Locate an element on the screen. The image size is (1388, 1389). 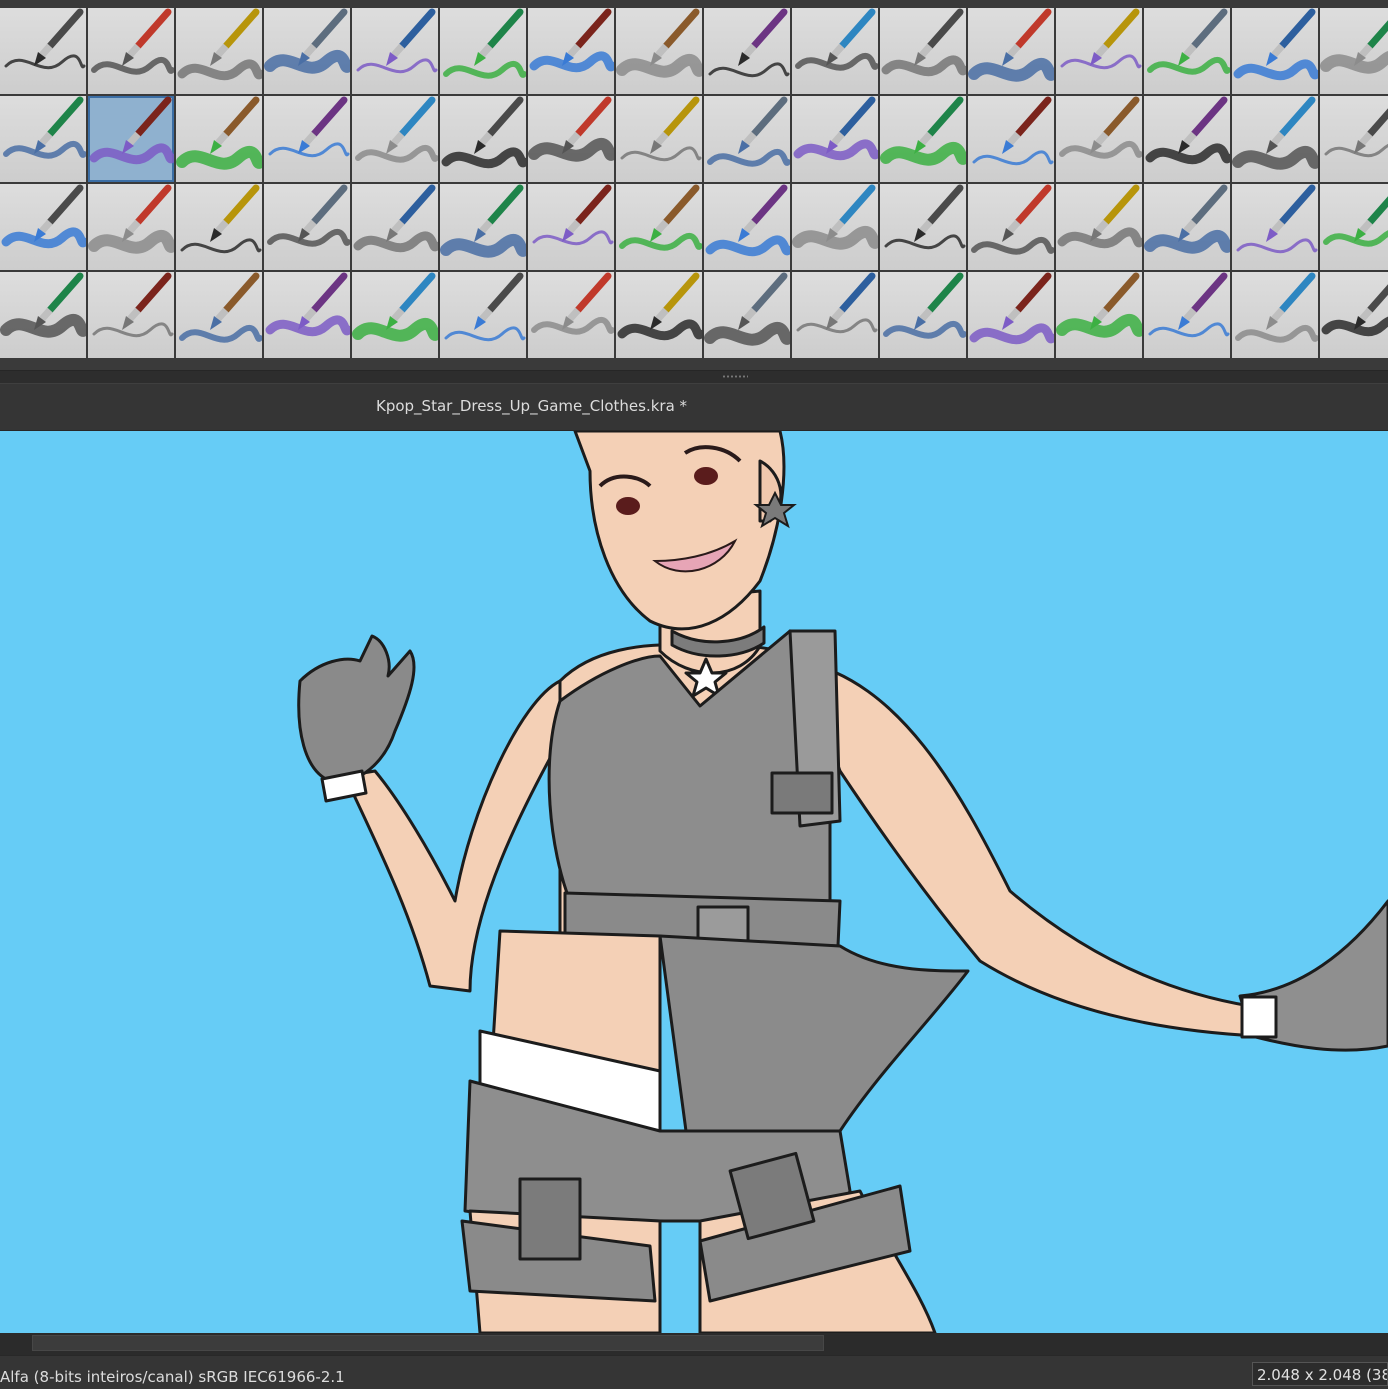
pencil-red-curve-icon is located at coordinates (1275, 133).